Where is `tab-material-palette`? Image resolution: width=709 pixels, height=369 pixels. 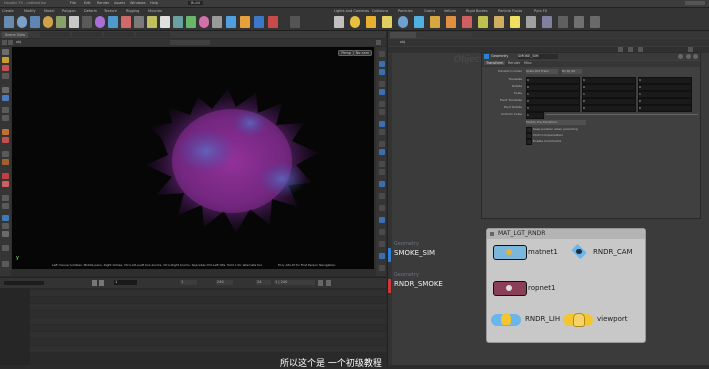 tab-material-palette is located at coordinates (457, 35).